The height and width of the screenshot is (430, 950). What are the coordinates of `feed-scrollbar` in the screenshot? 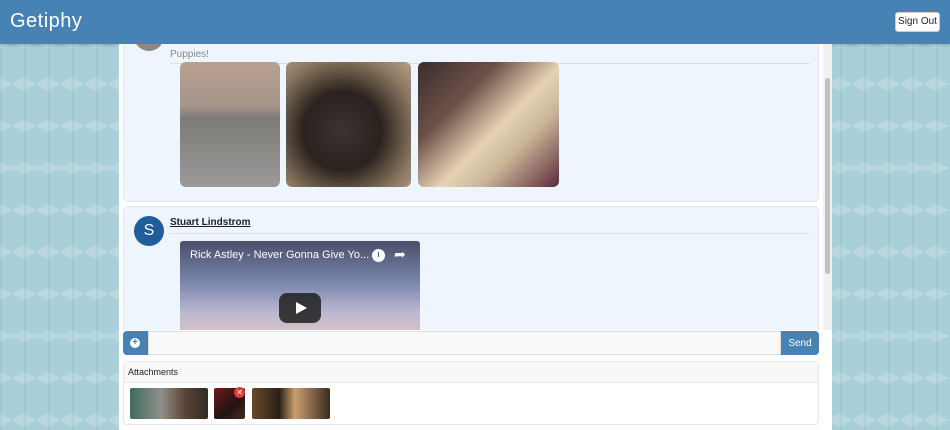 It's located at (827, 187).